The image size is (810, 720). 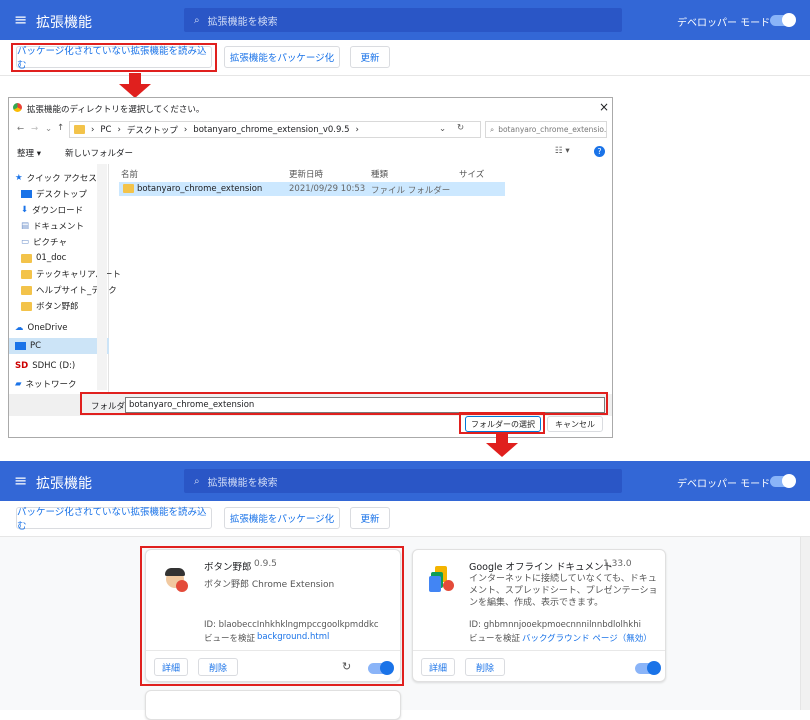 What do you see at coordinates (56, 178) in the screenshot?
I see `nav-quick-access: ★ クイック アクセス` at bounding box center [56, 178].